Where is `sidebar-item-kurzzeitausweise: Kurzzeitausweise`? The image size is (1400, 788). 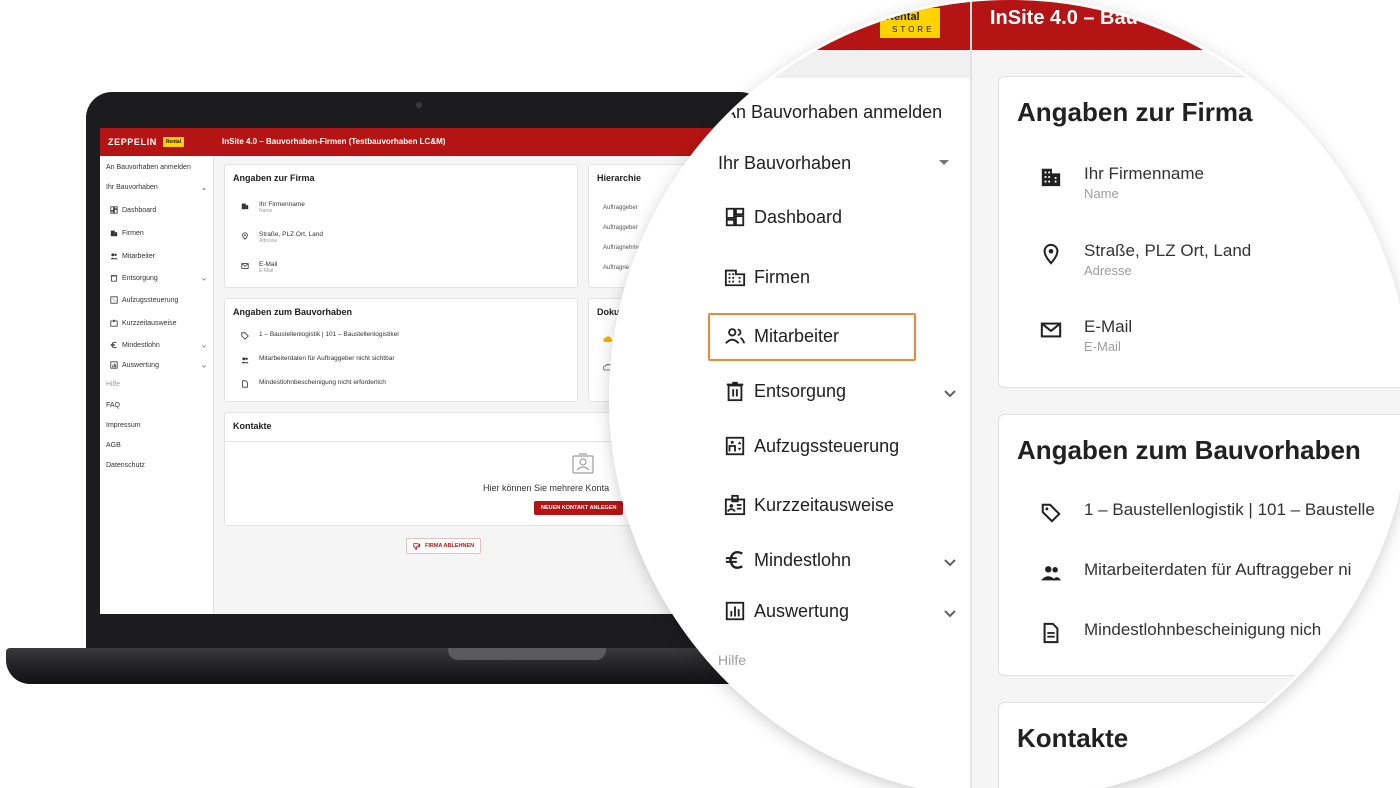
sidebar-item-kurzzeitausweise: Kurzzeitausweise is located at coordinates (143, 323).